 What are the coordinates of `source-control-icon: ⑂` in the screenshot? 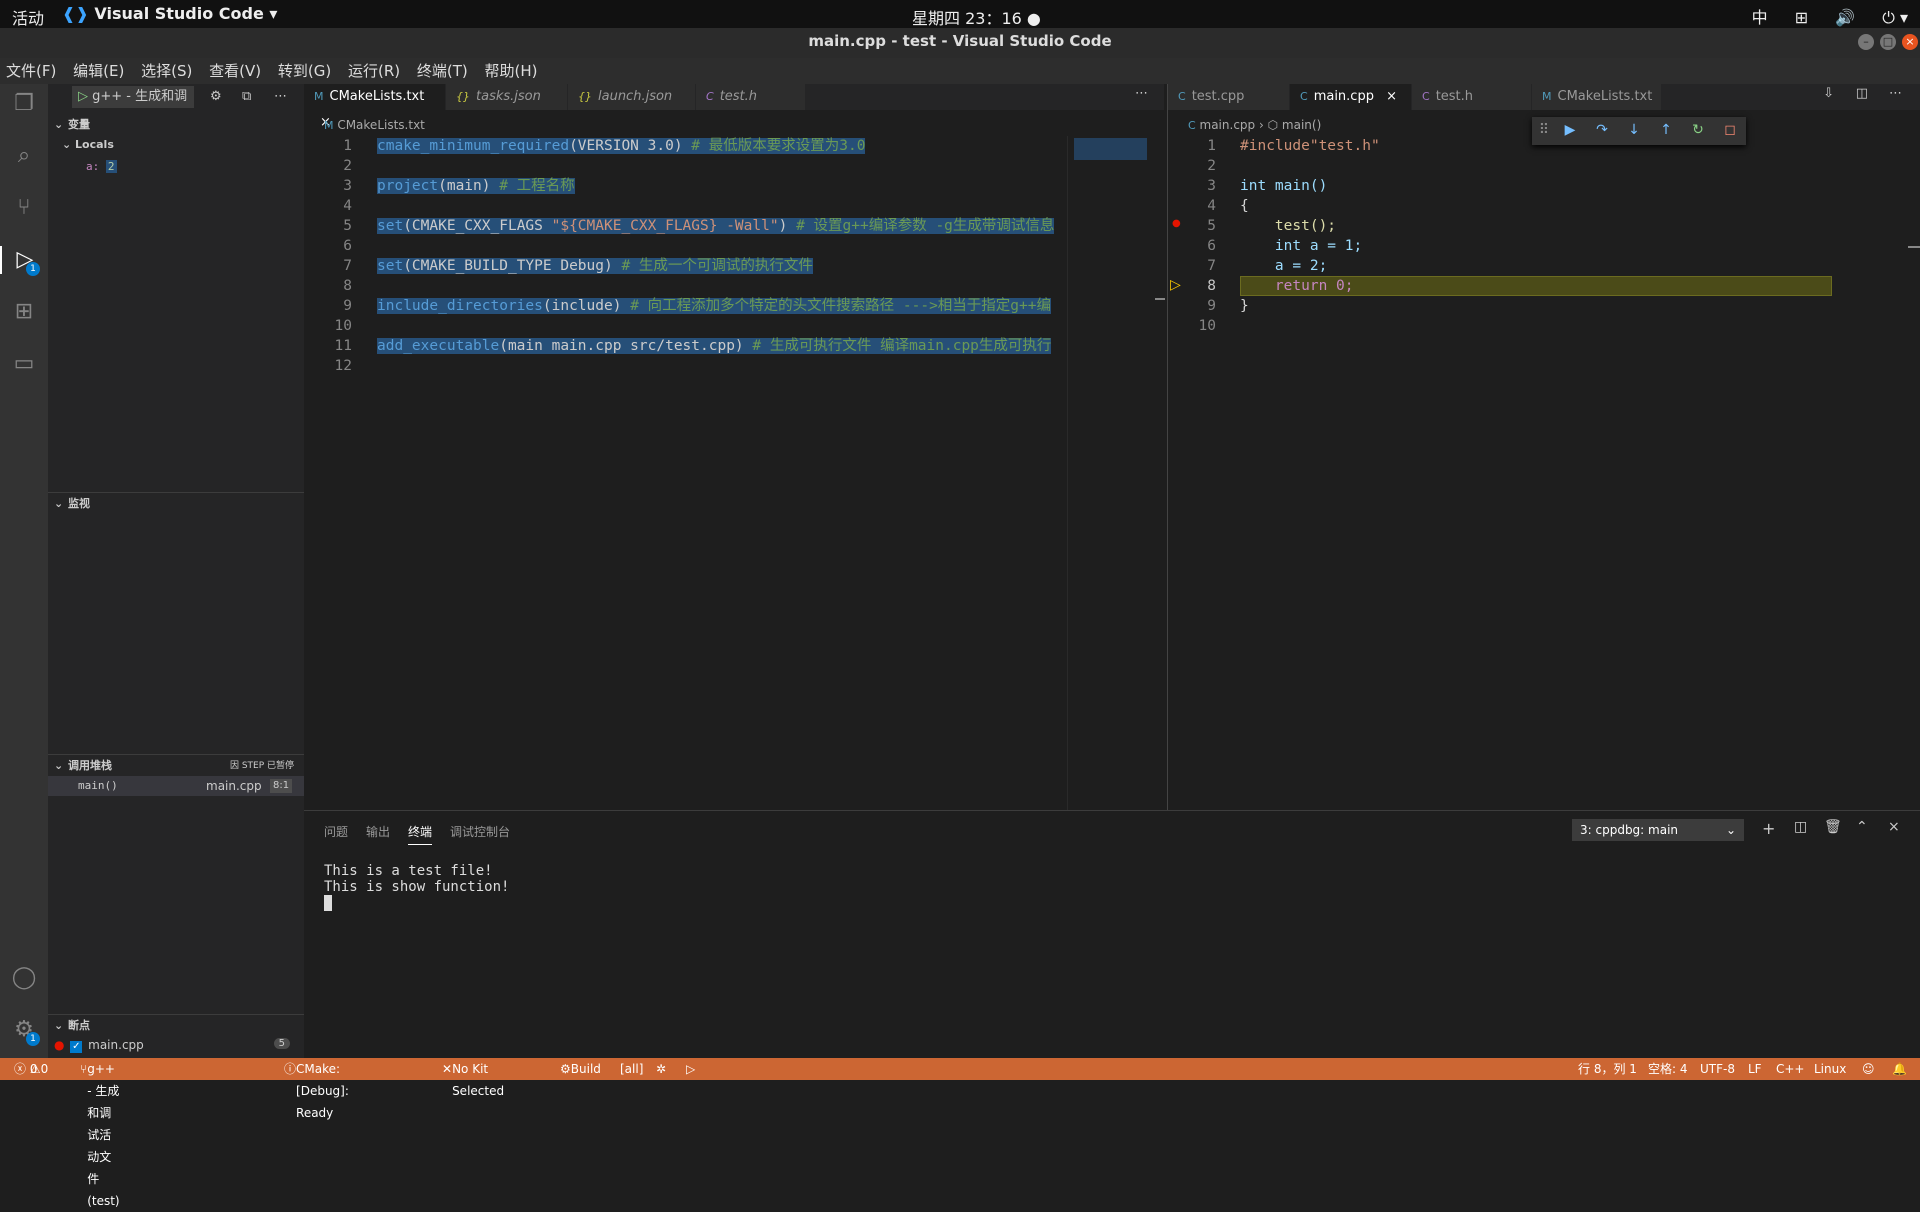 It's located at (24, 208).